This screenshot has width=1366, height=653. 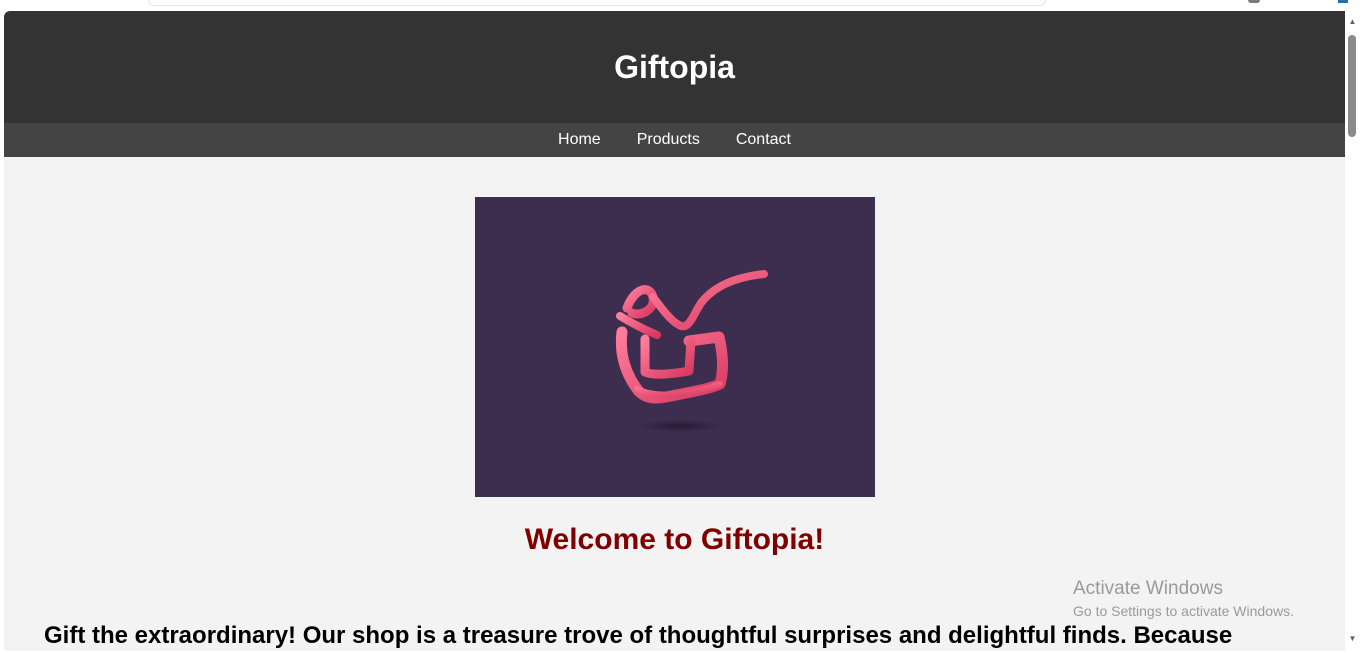 What do you see at coordinates (1352, 86) in the screenshot?
I see `scrollbar-thumb` at bounding box center [1352, 86].